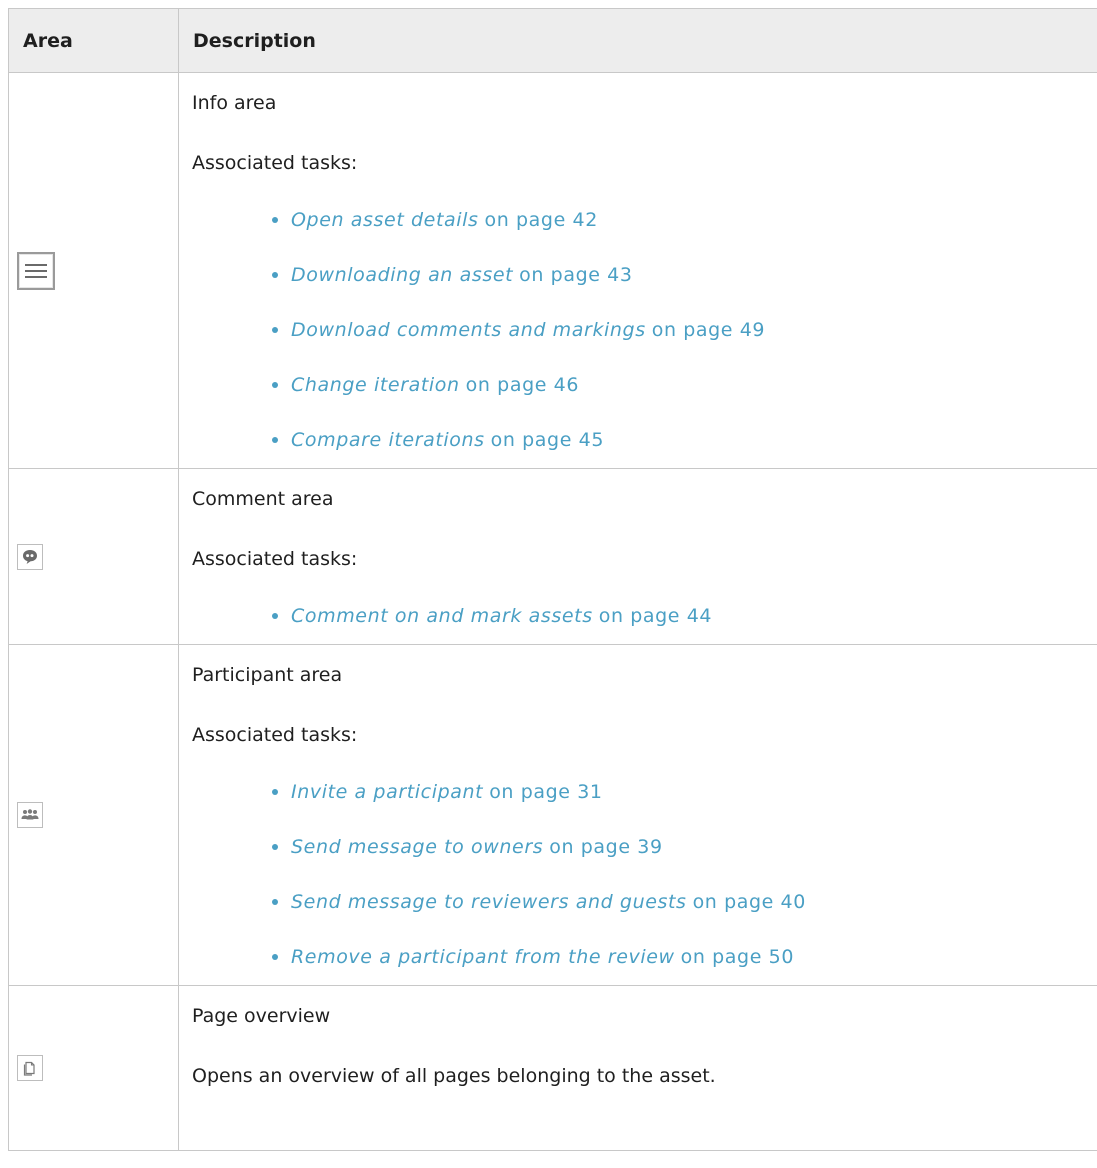 This screenshot has height=1168, width=1097. I want to click on area-title: Info area, so click(234, 102).